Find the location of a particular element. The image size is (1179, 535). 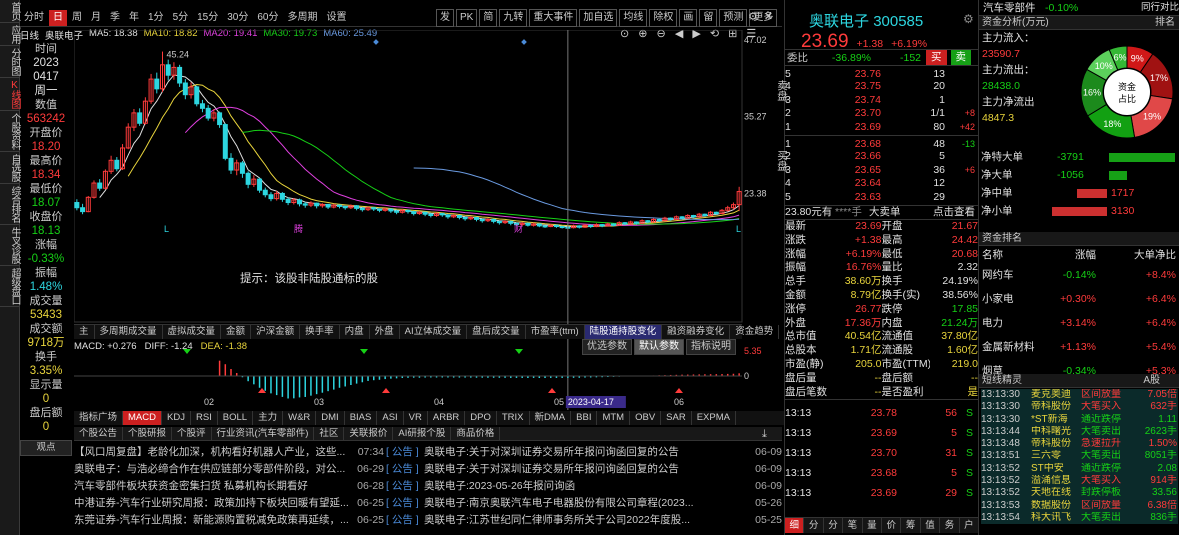

sidebar-item-6: 综合排名 is located at coordinates (10, 204).